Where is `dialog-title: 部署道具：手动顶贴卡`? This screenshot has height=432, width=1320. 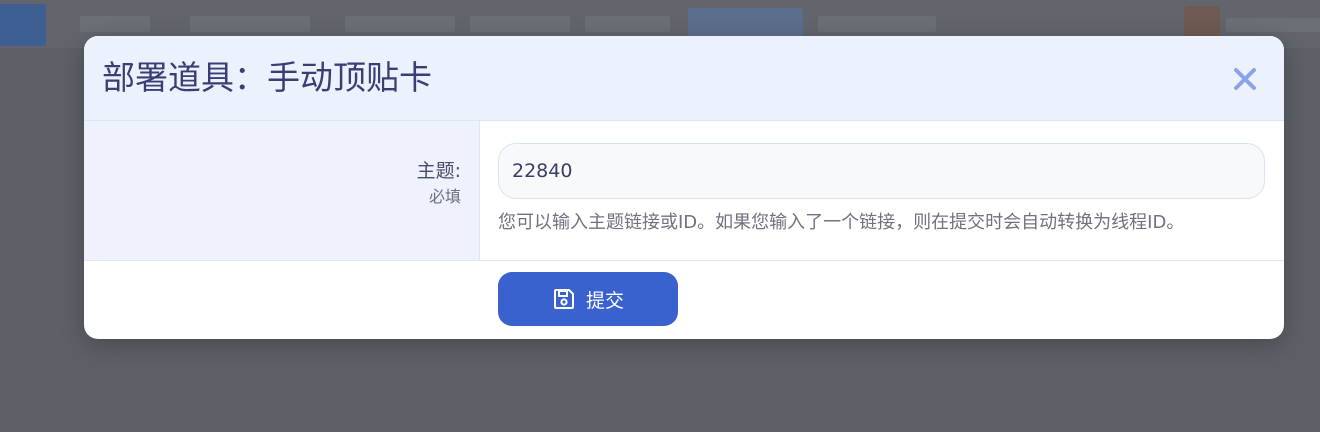 dialog-title: 部署道具：手动顶贴卡 is located at coordinates (267, 77).